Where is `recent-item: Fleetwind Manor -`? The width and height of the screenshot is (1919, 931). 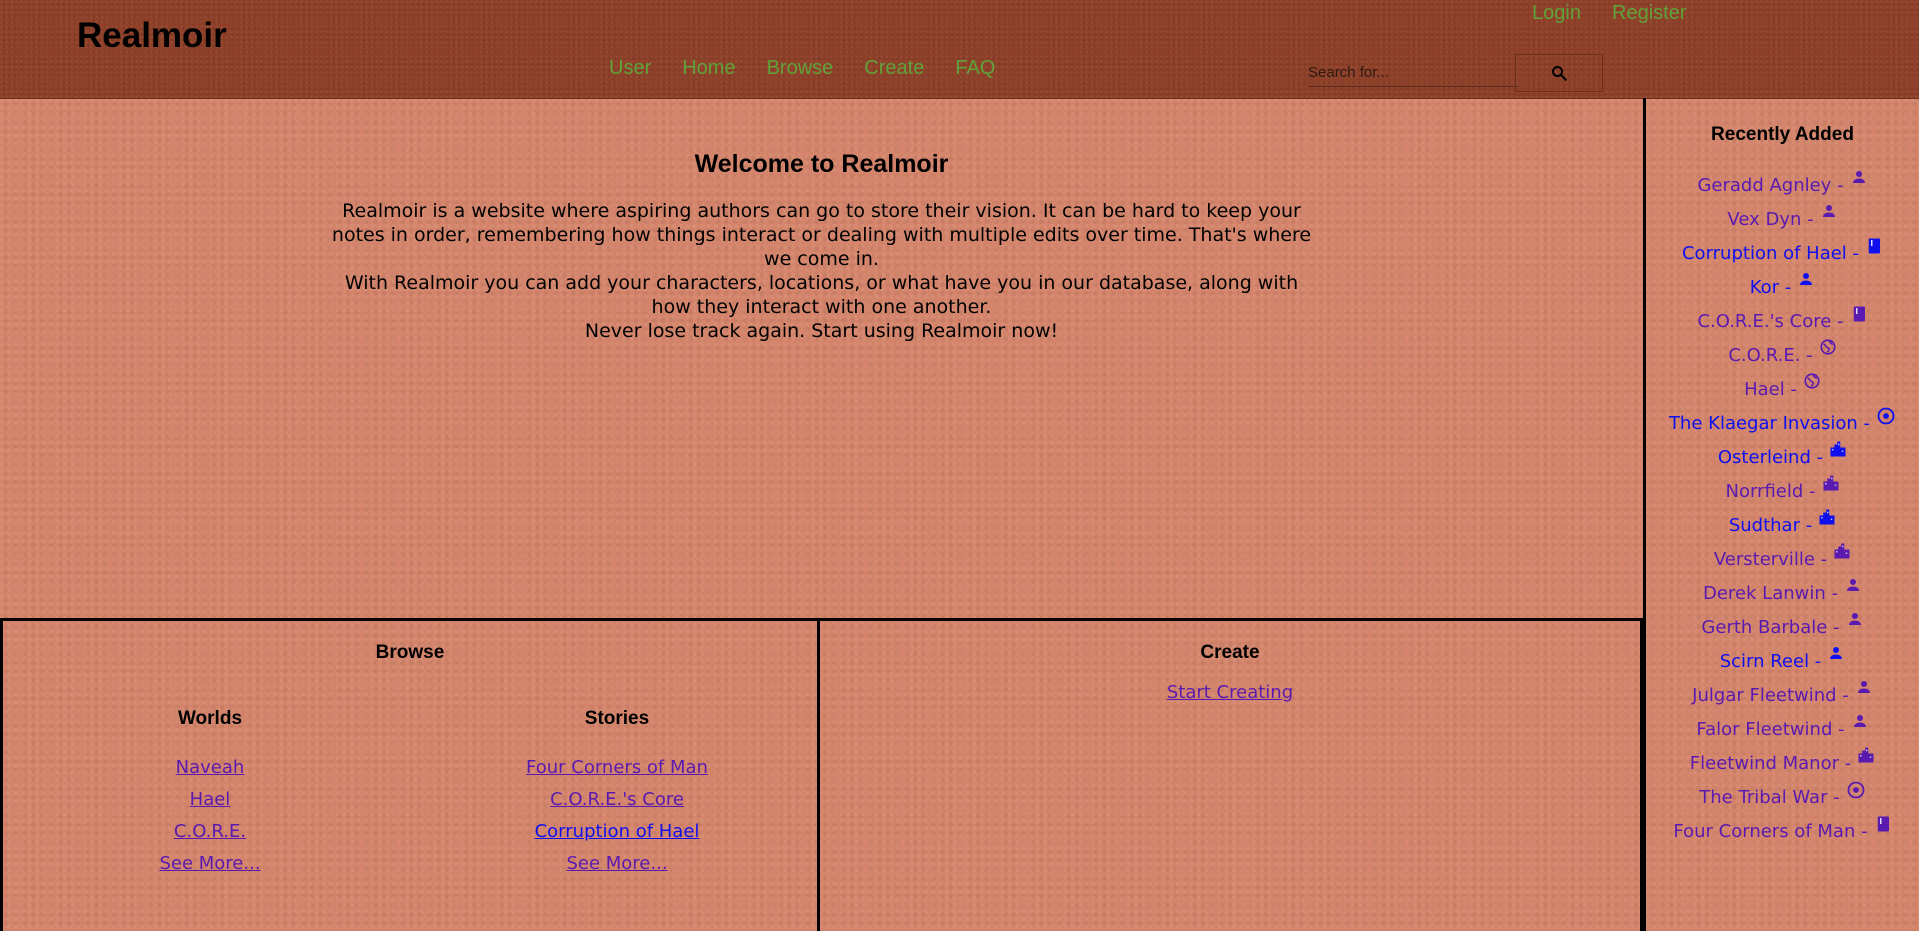
recent-item: Fleetwind Manor - is located at coordinates (1782, 766).